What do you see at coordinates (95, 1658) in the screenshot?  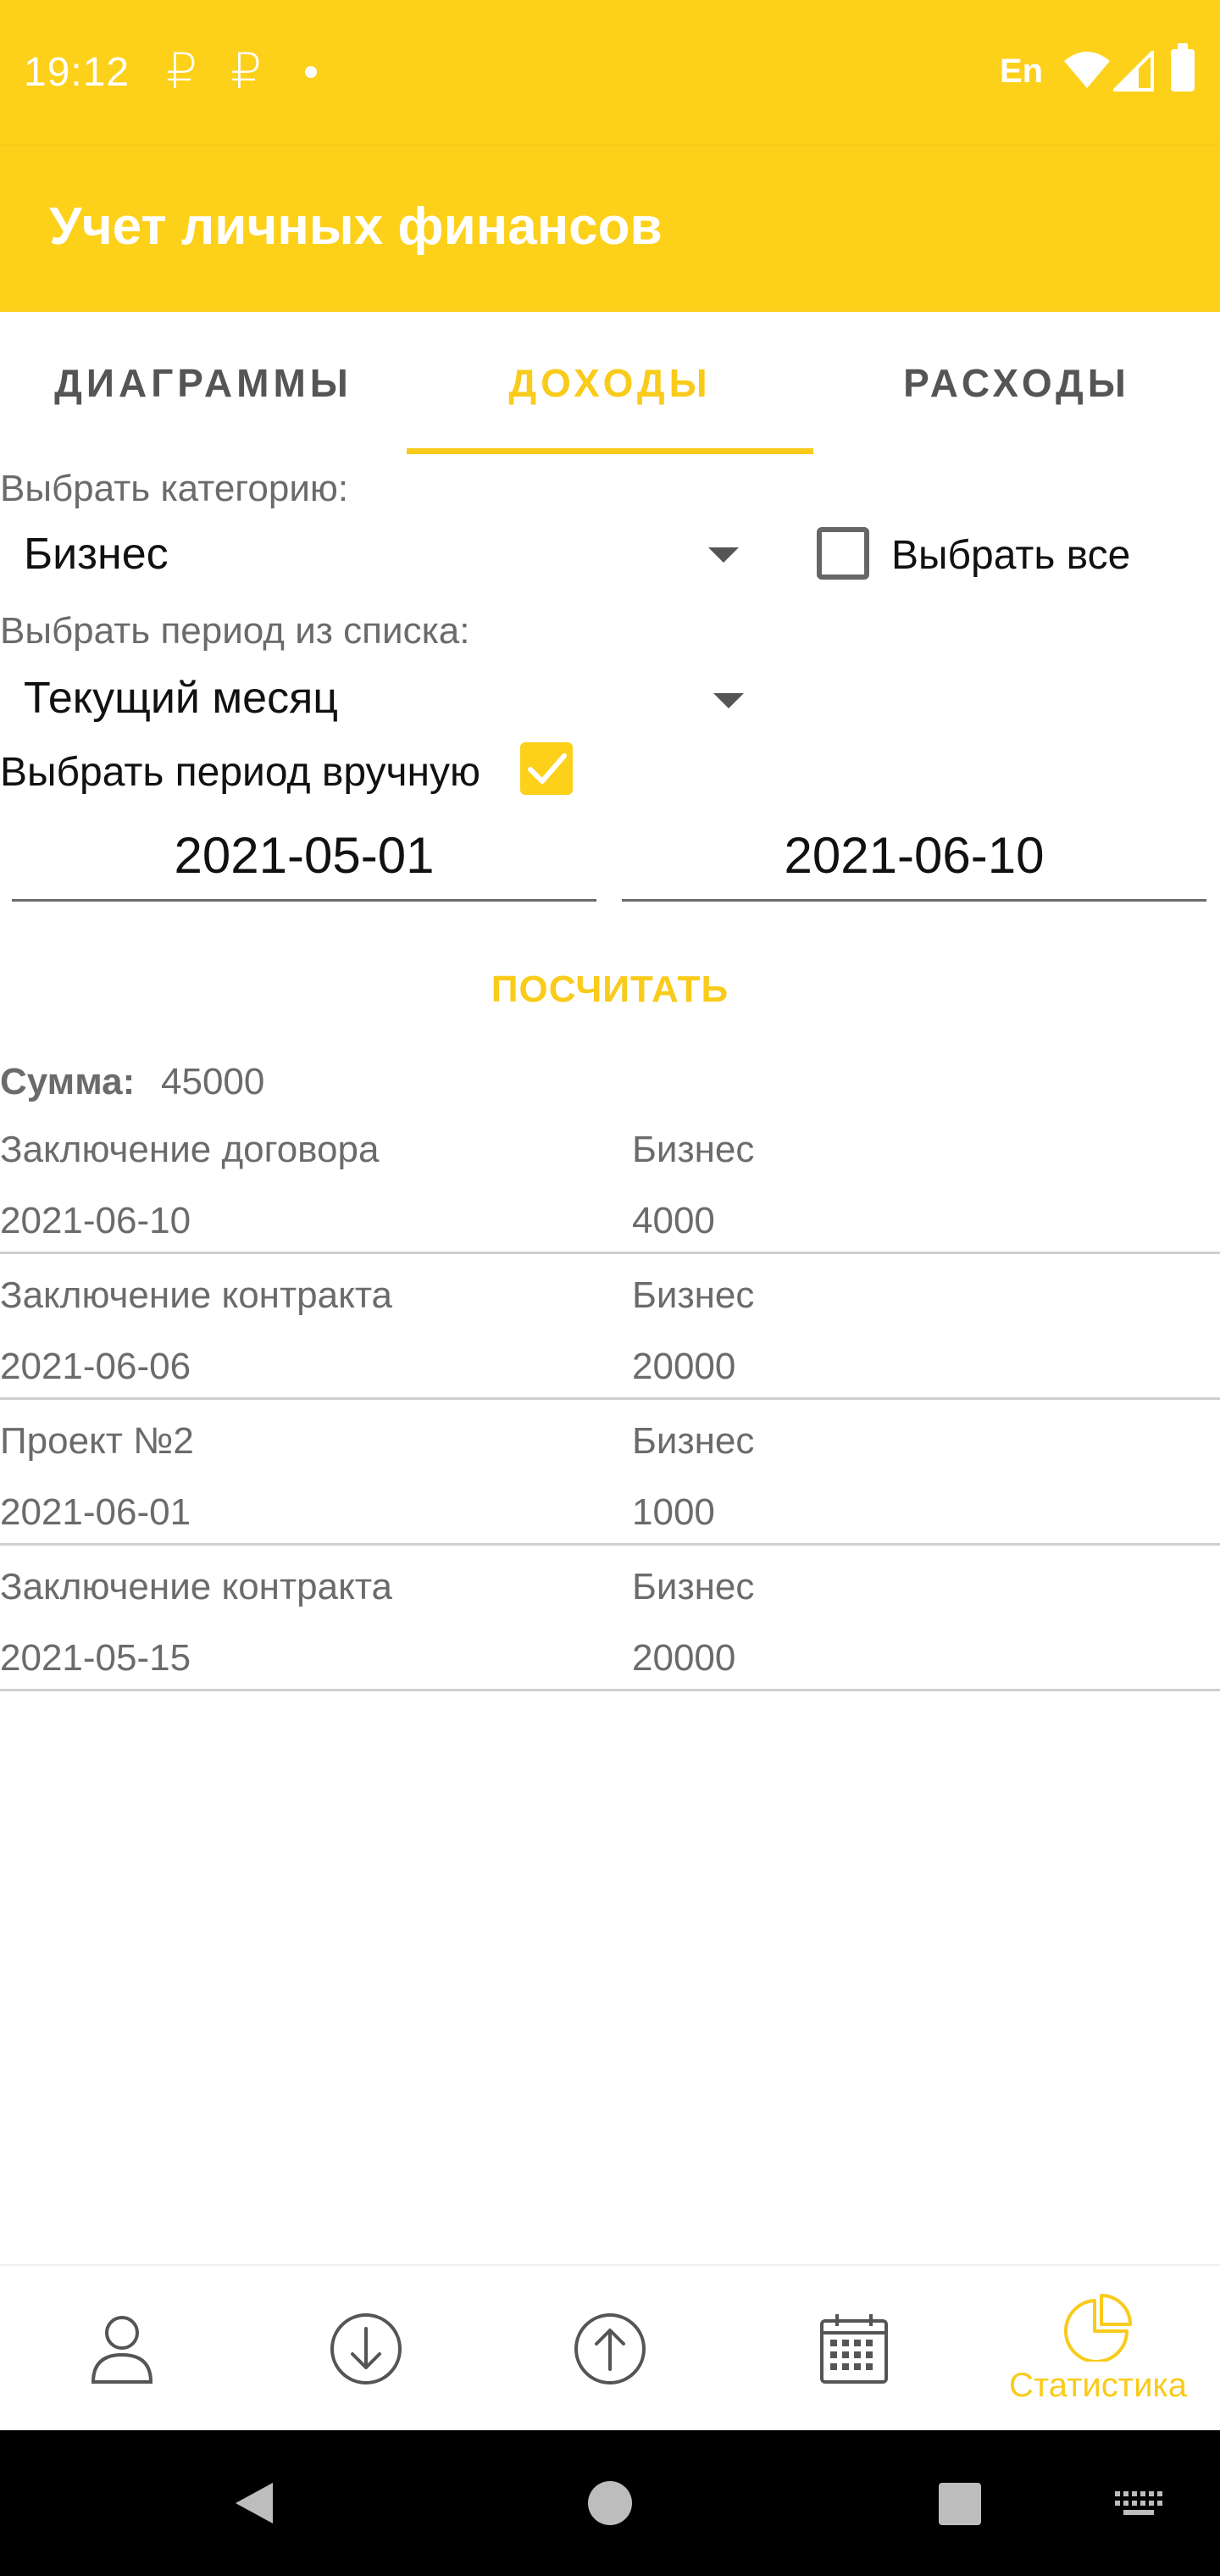 I see `record-date: 2021-05-15` at bounding box center [95, 1658].